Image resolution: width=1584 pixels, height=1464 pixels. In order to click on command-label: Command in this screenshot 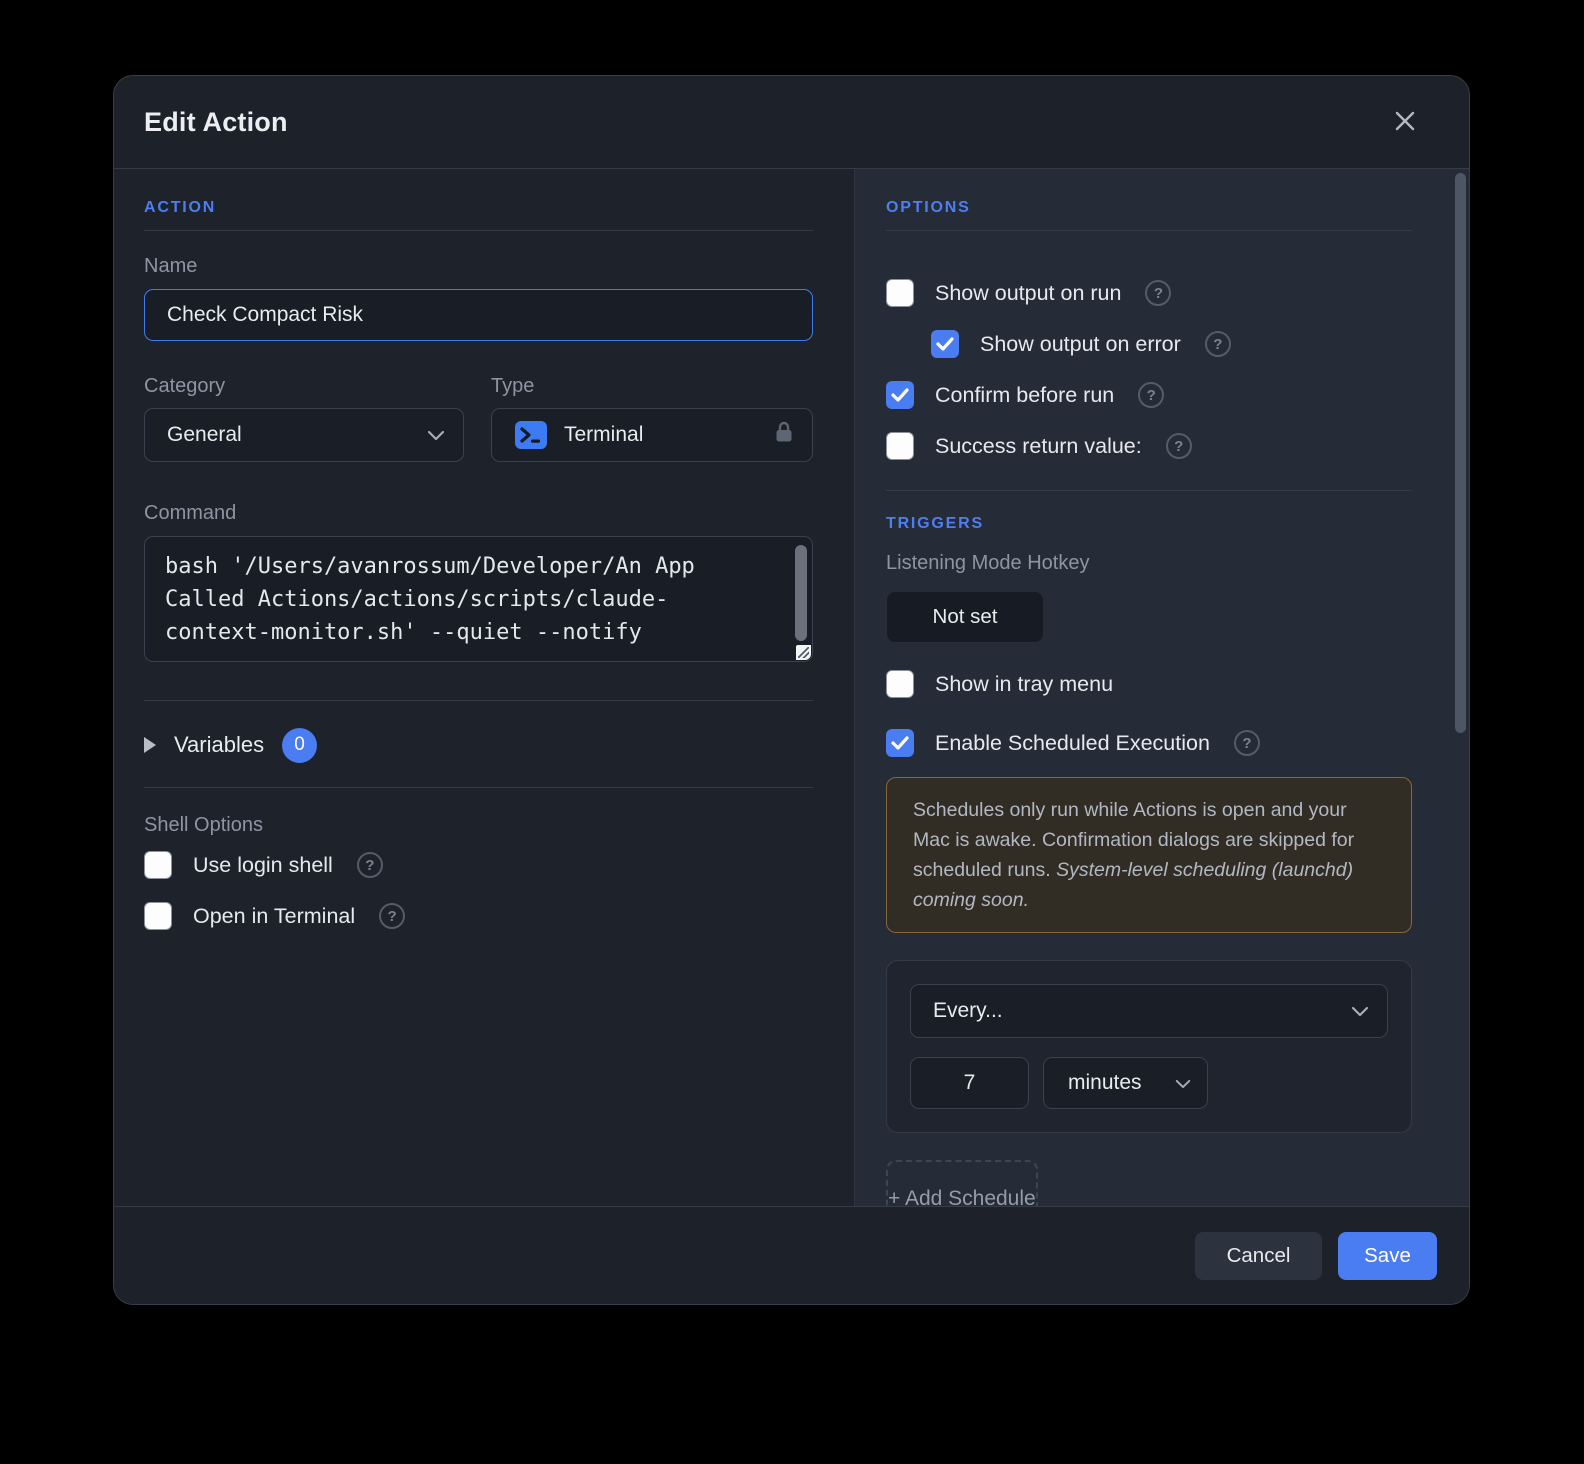, I will do `click(190, 513)`.